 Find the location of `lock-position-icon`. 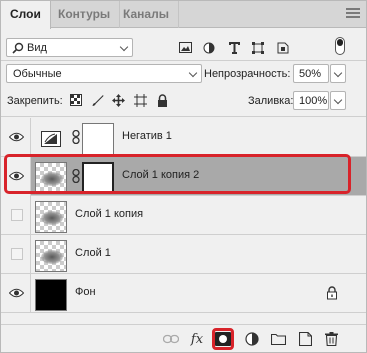

lock-position-icon is located at coordinates (118, 100).